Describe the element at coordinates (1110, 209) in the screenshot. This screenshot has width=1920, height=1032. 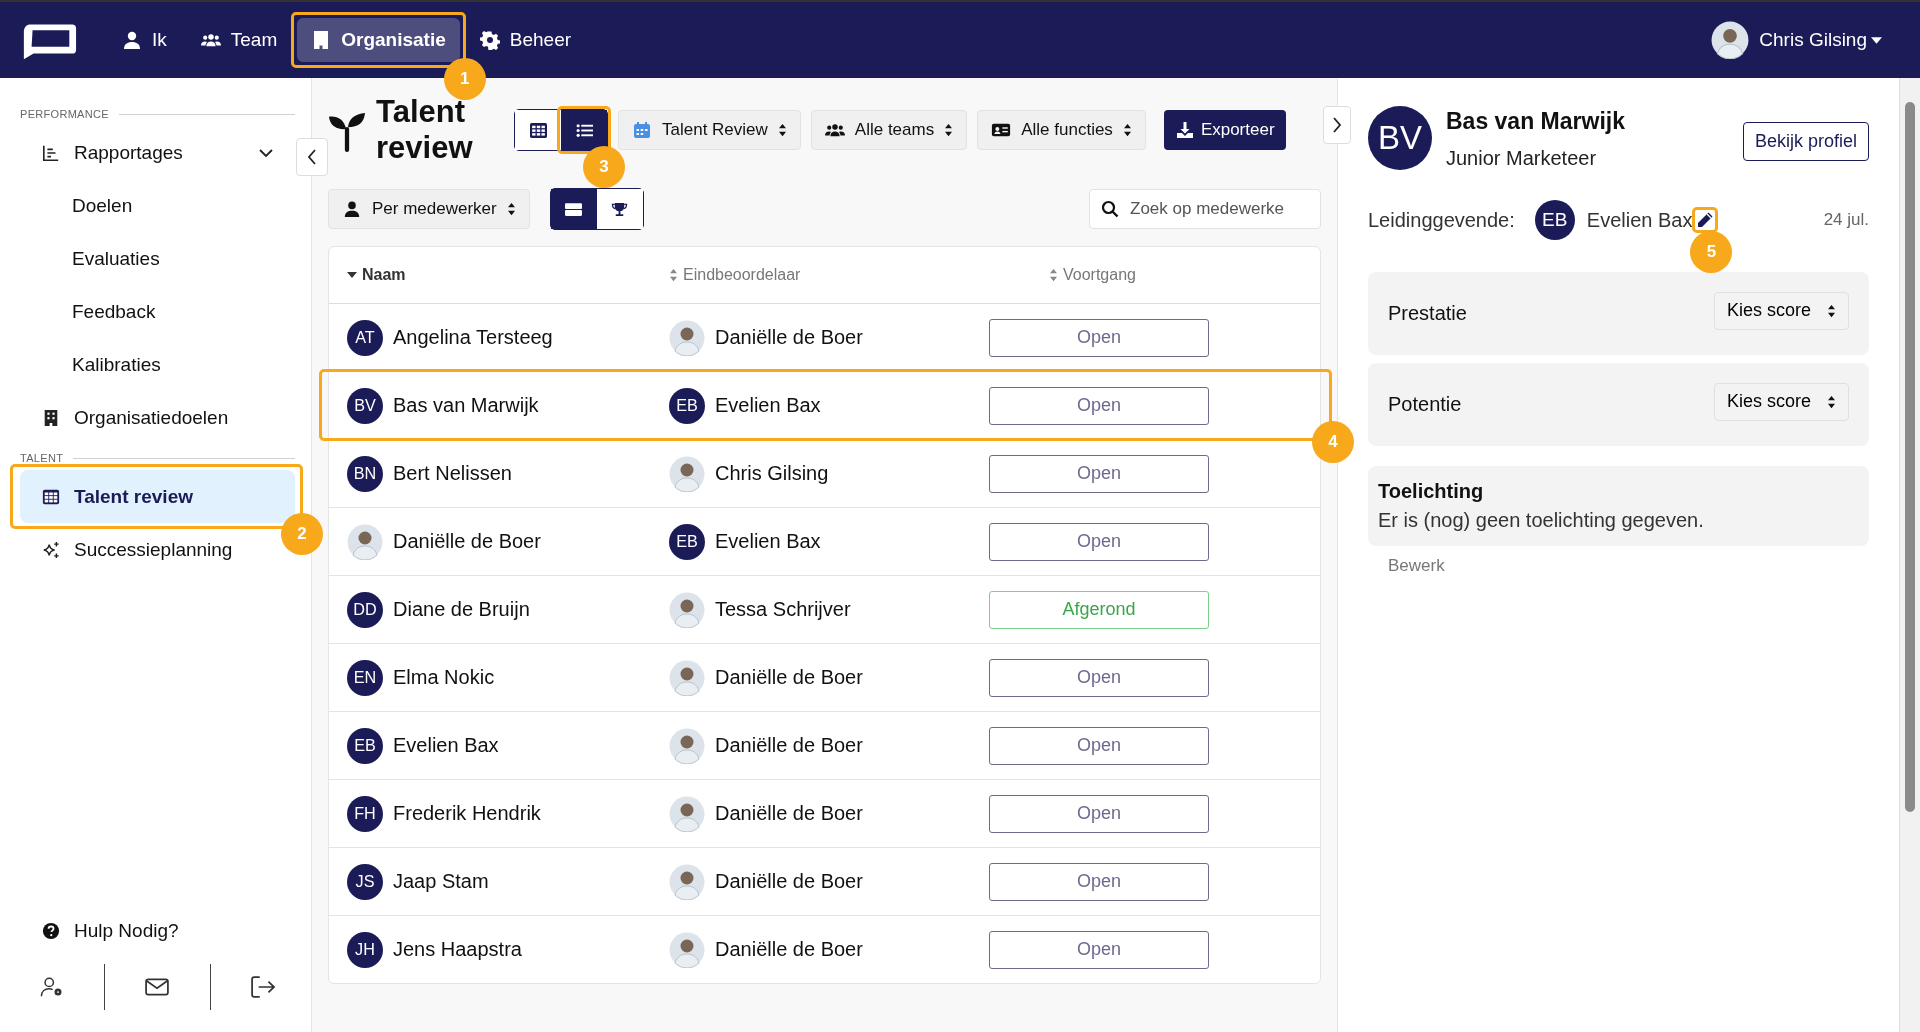
I see `search-icon` at that location.